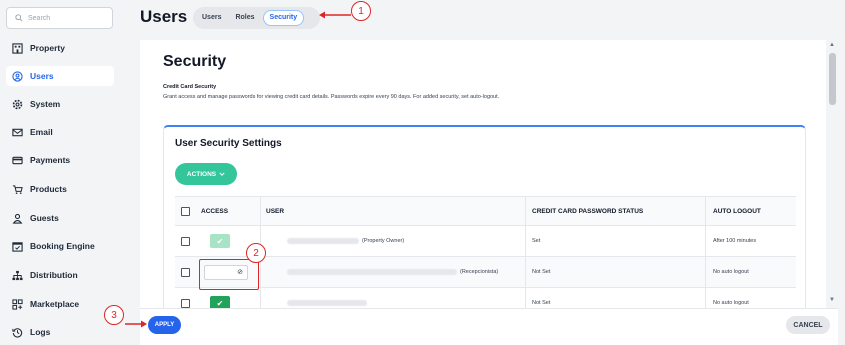 The height and width of the screenshot is (345, 845). I want to click on card-title: User Security Settings, so click(228, 143).